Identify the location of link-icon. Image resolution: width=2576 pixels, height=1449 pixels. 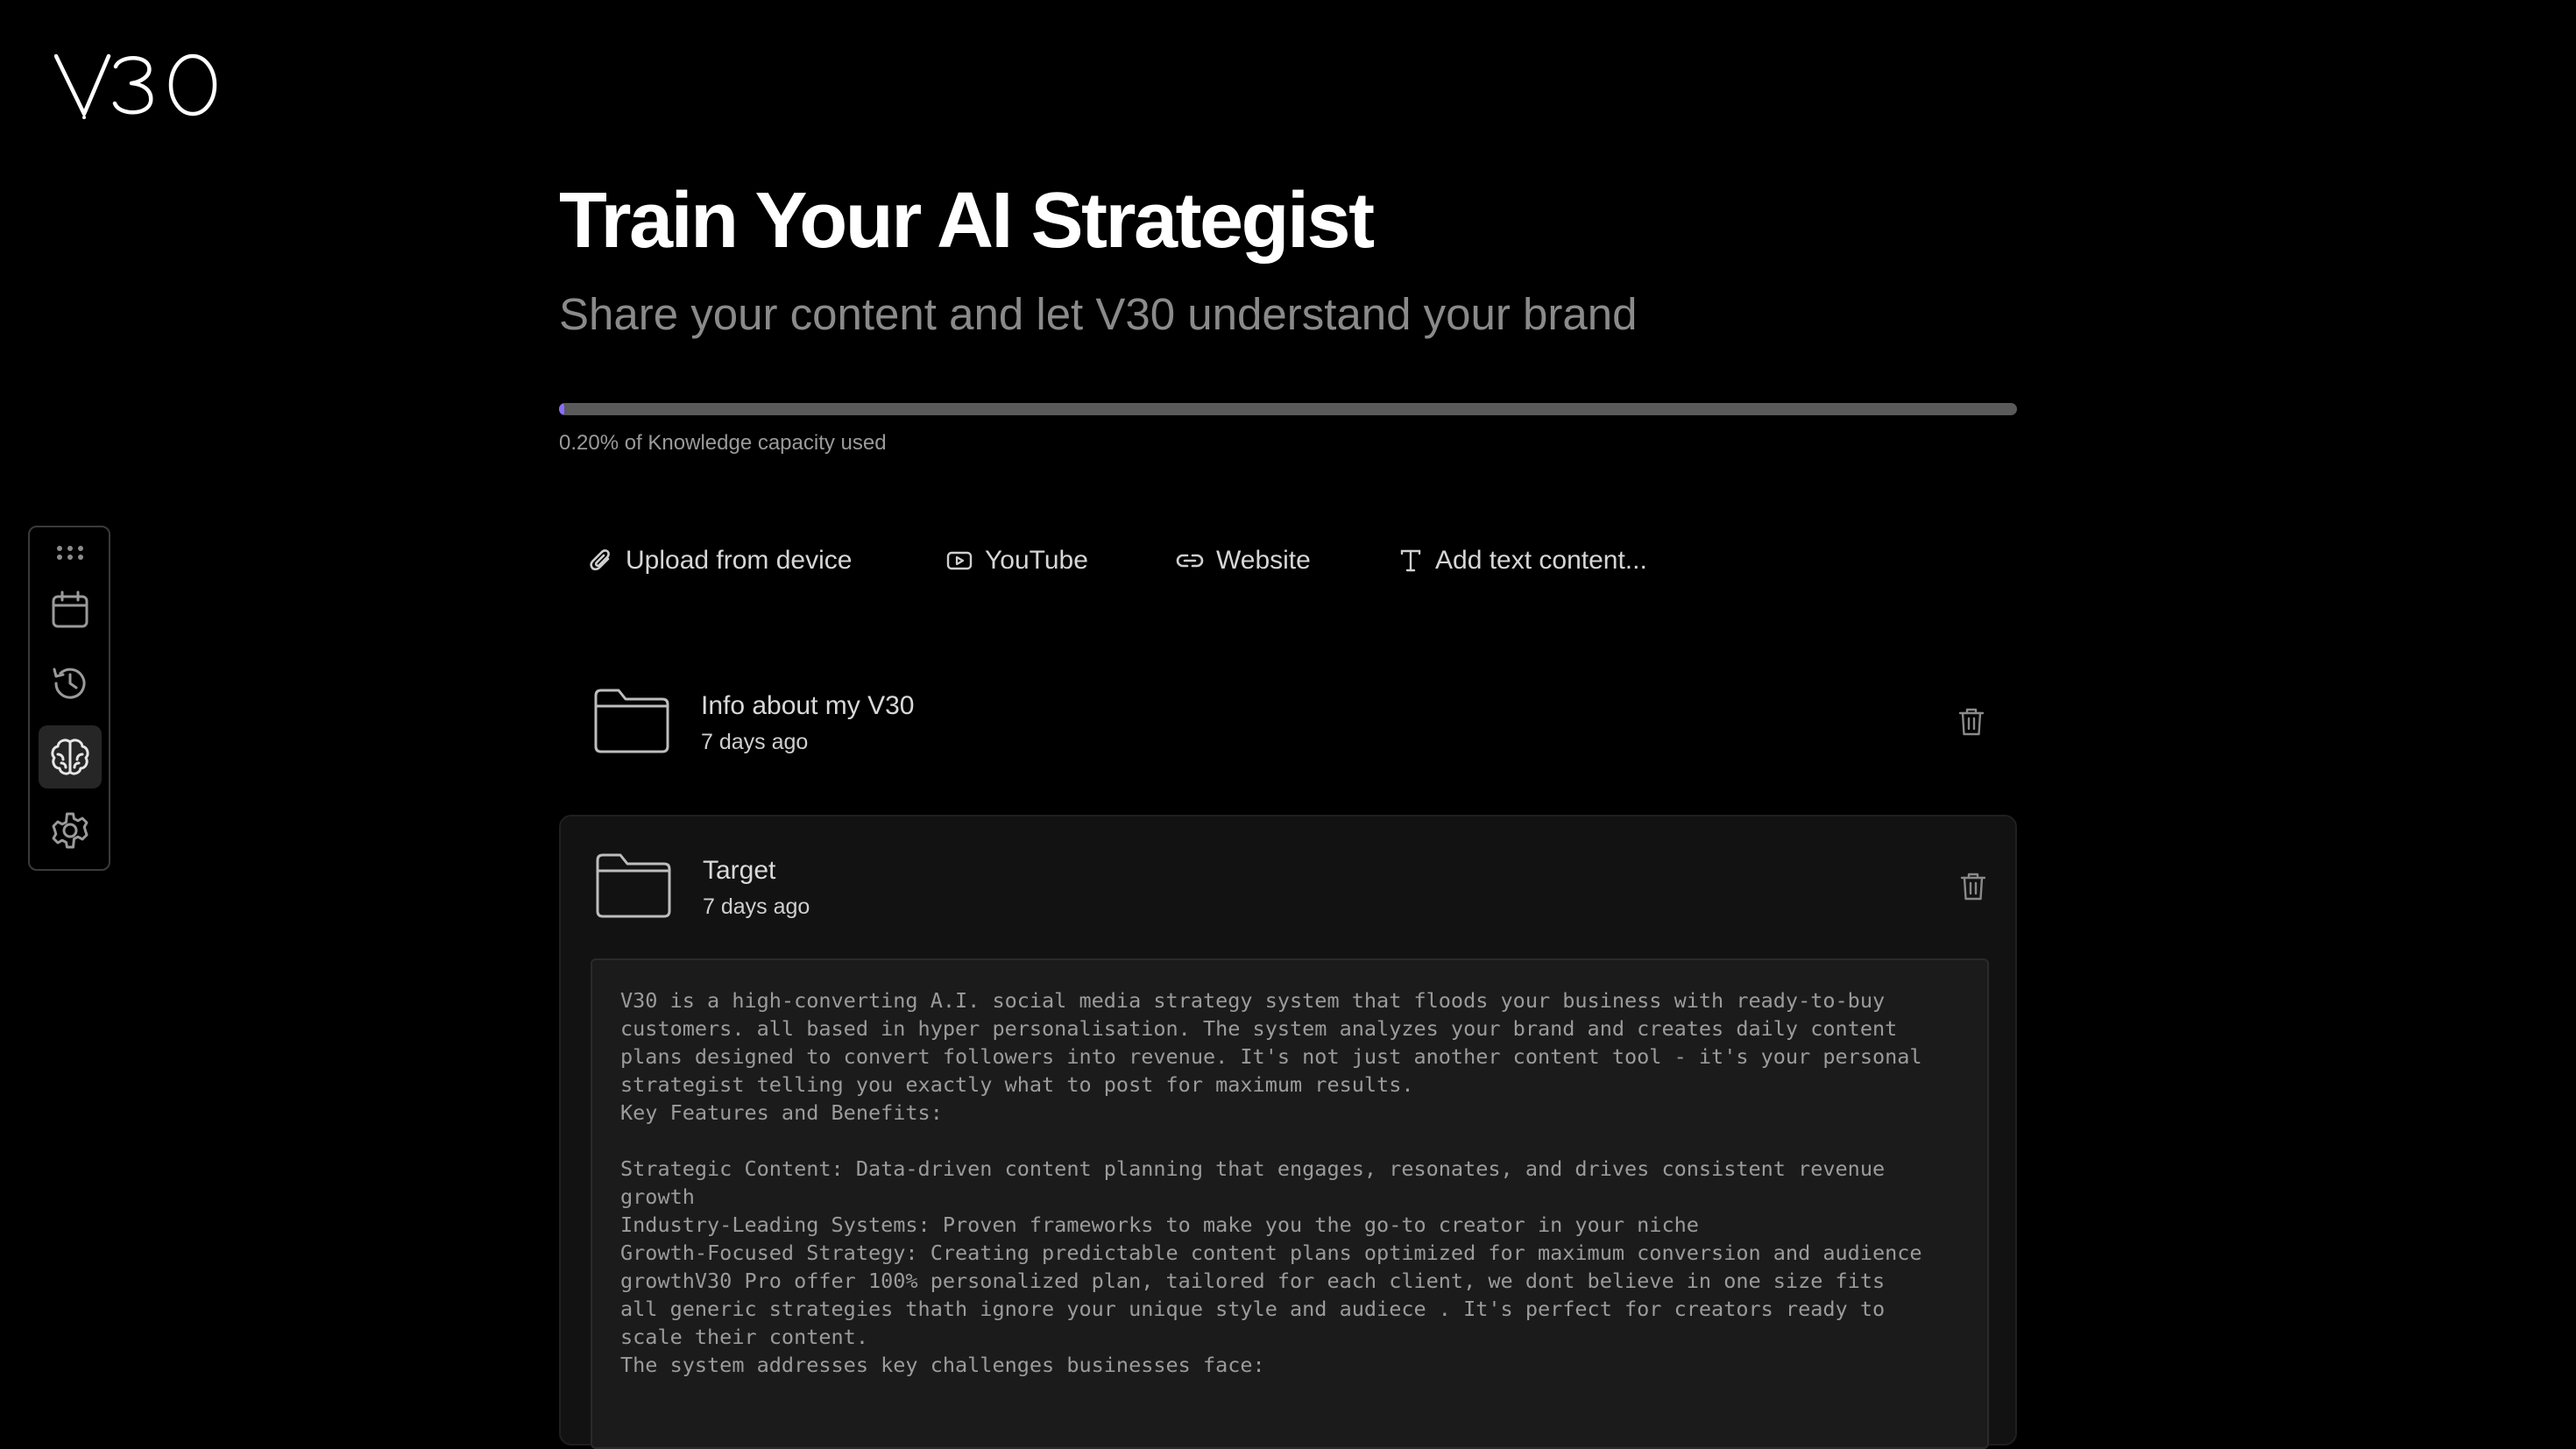
(1190, 561).